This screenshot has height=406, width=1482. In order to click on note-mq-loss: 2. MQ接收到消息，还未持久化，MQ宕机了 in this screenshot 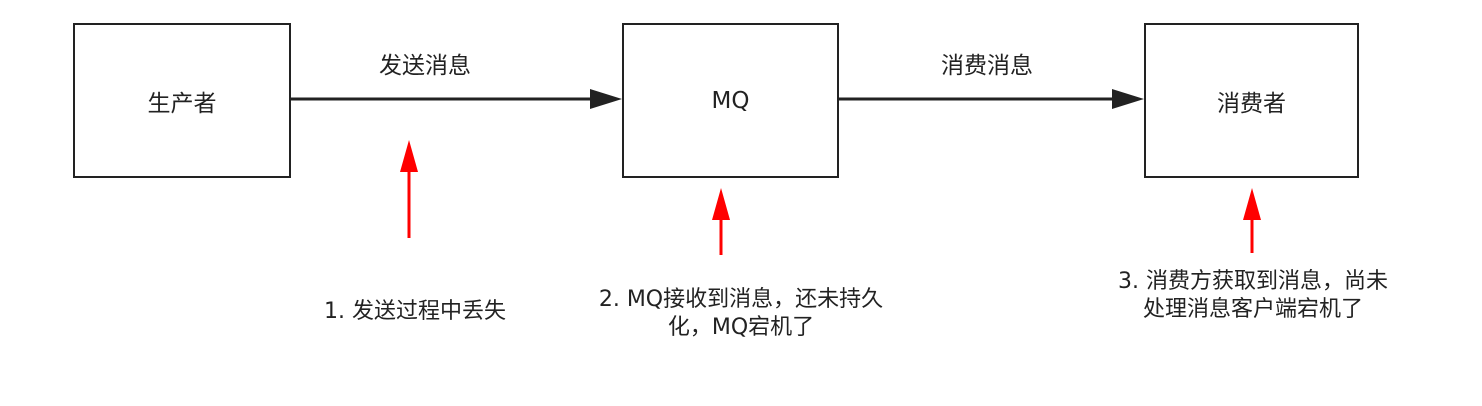, I will do `click(741, 313)`.